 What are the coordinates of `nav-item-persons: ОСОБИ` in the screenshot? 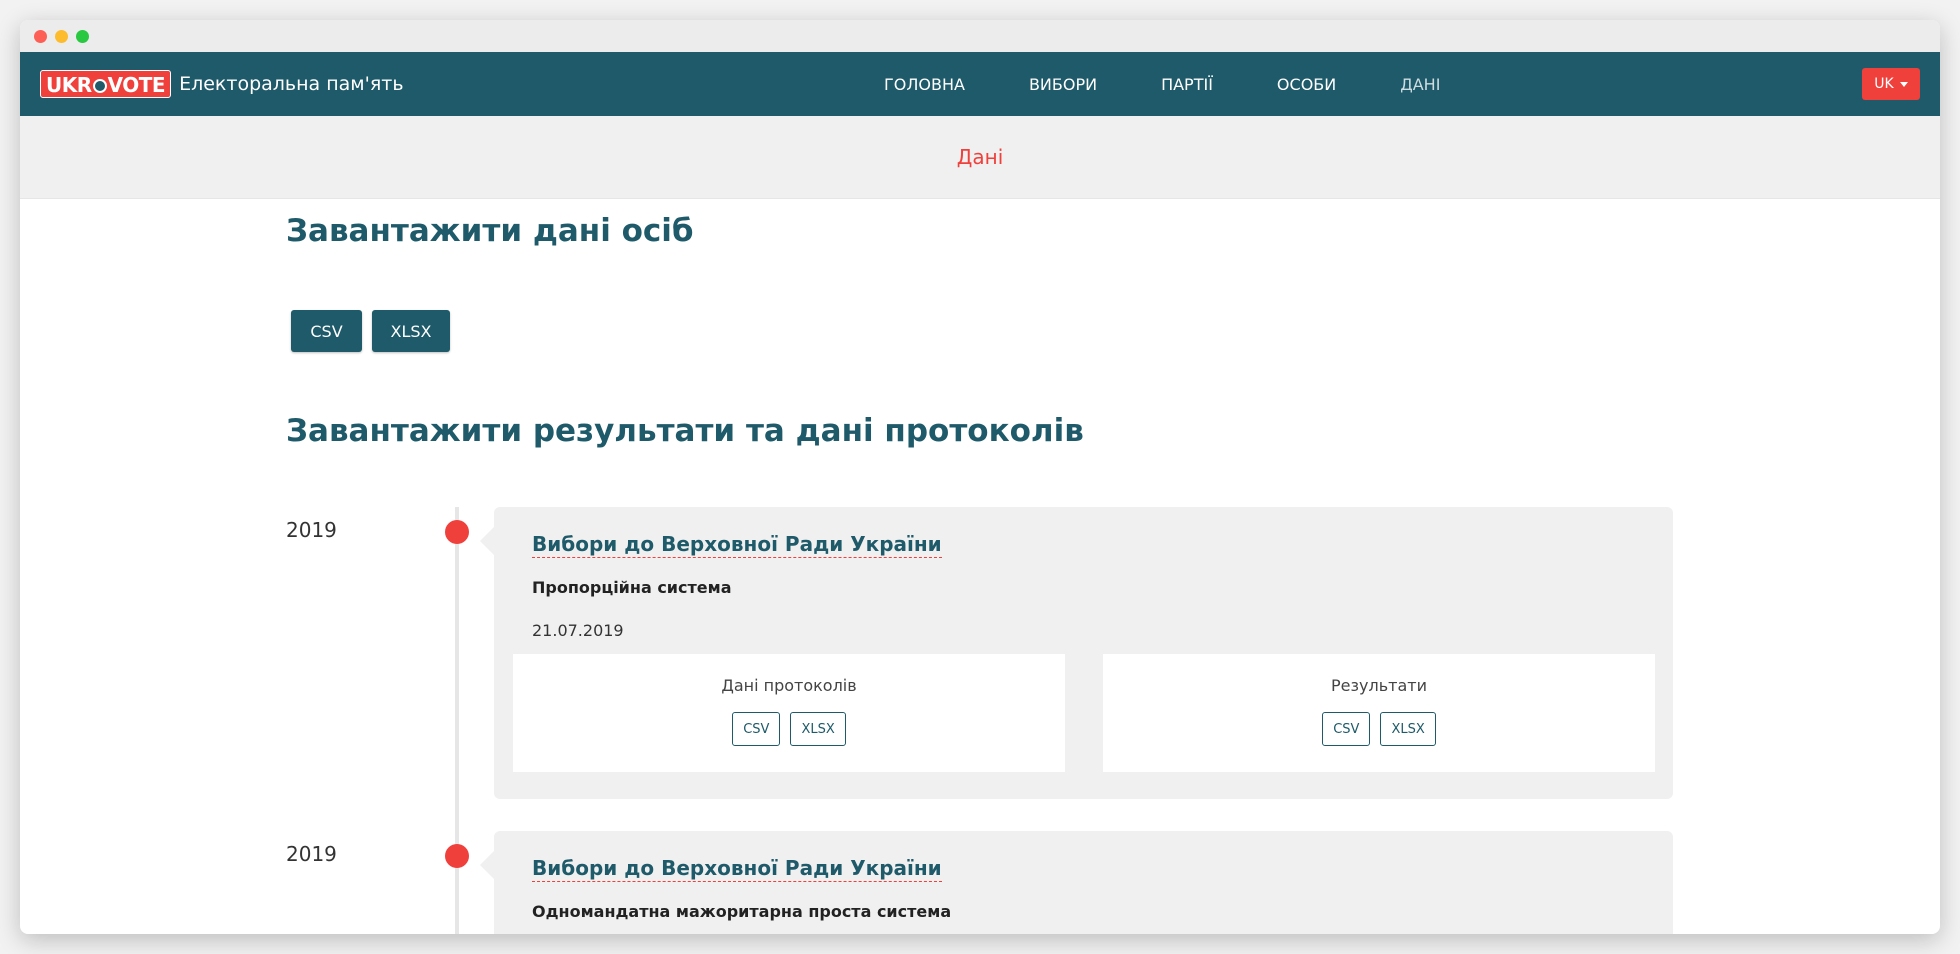 It's located at (1306, 84).